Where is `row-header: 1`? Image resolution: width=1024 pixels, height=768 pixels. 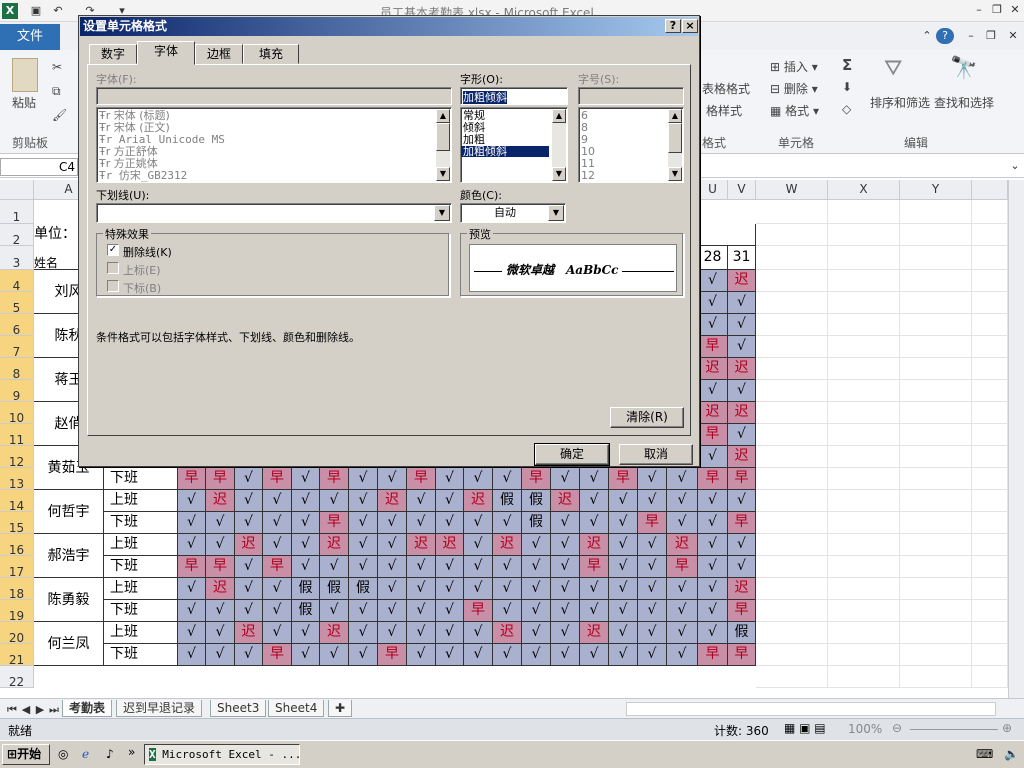
row-header: 1 is located at coordinates (17, 212).